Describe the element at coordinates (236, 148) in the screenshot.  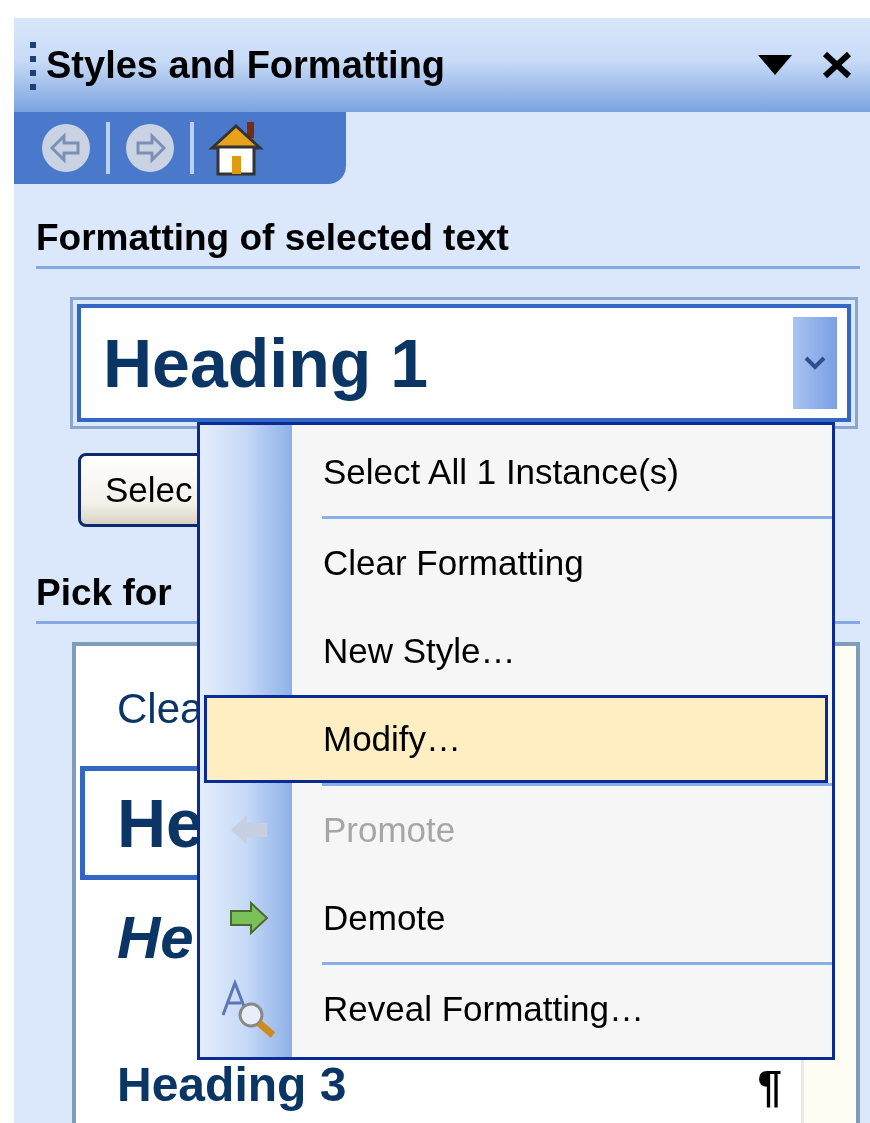
I see `home-icon` at that location.